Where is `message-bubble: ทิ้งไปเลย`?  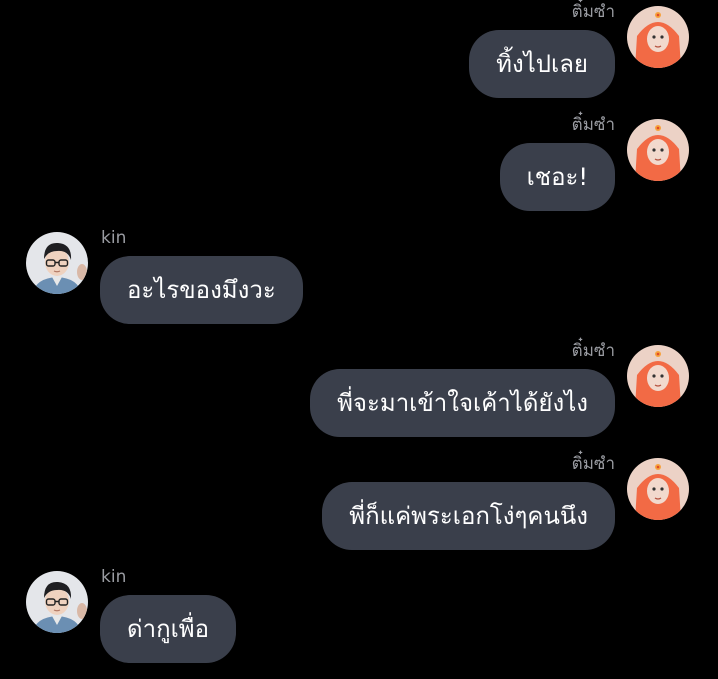 message-bubble: ทิ้งไปเลย is located at coordinates (542, 64).